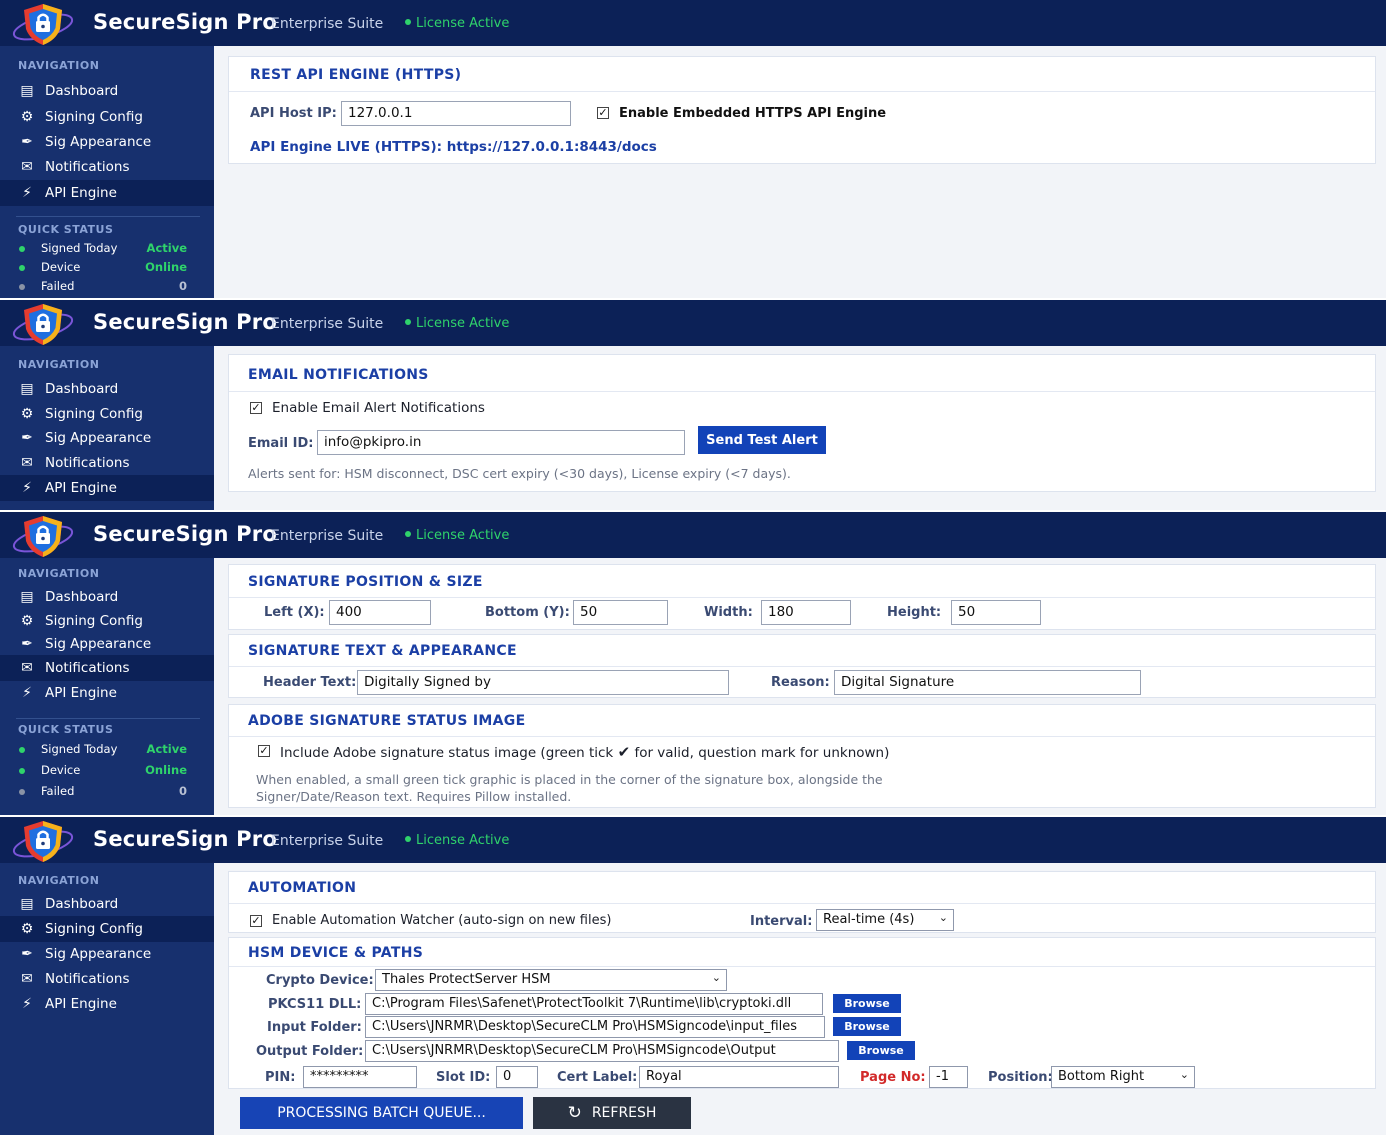 The image size is (1386, 1135). What do you see at coordinates (463, 840) in the screenshot?
I see `license-text: License Active` at bounding box center [463, 840].